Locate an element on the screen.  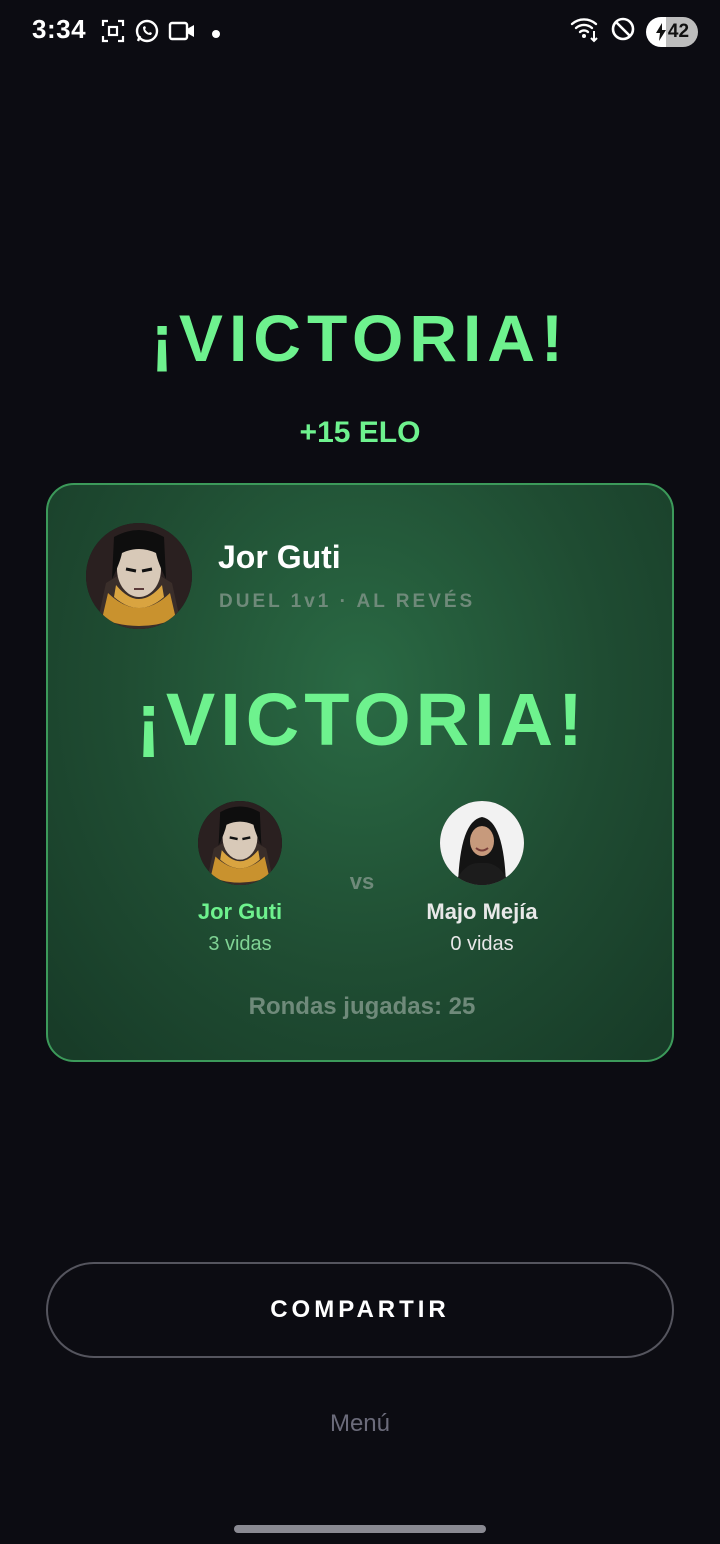
game-mode: DUEL 1v1 · AL REVÉS is located at coordinates (347, 601).